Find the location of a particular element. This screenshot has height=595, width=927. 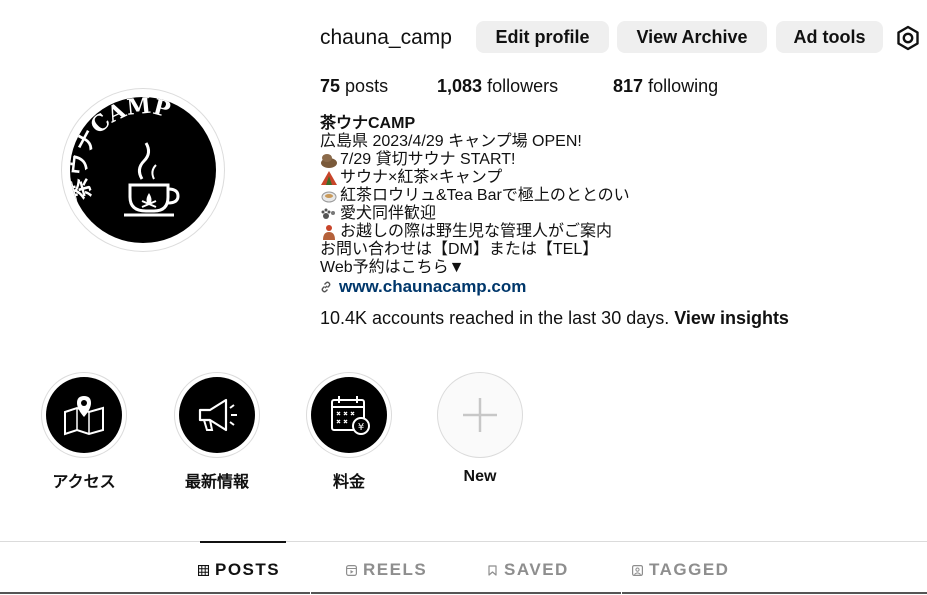

tab-saved: SAVED is located at coordinates (528, 570).